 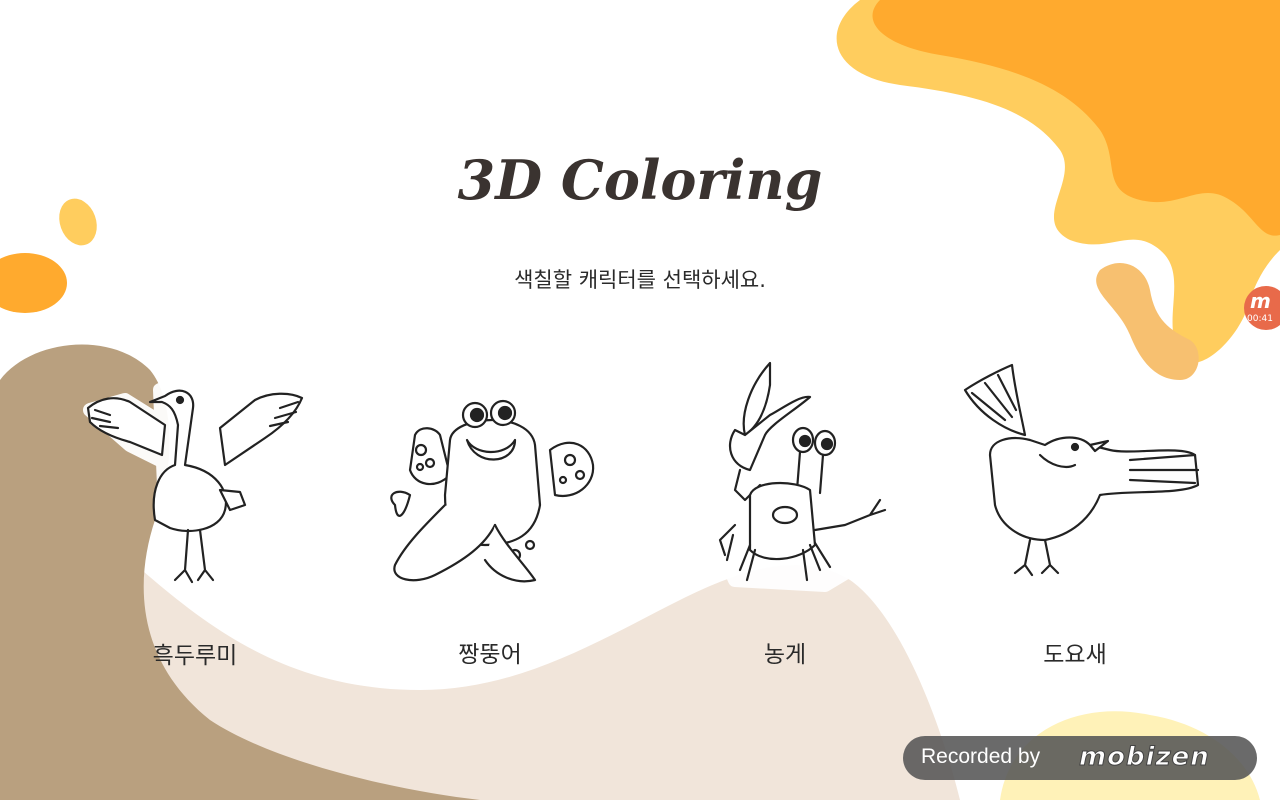 I want to click on crab-outline-icon, so click(x=800, y=475).